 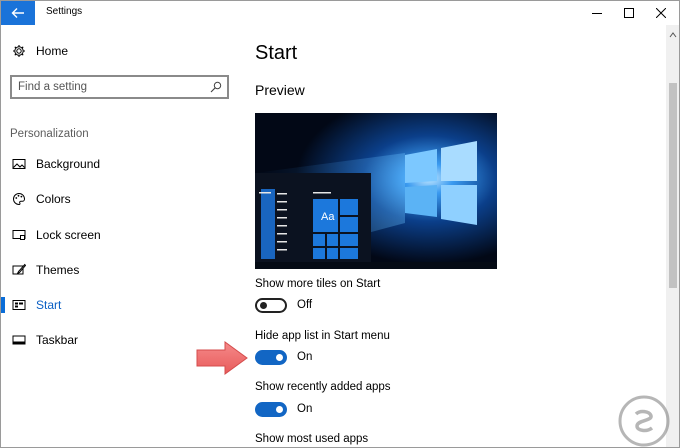 I want to click on image-icon, so click(x=19, y=164).